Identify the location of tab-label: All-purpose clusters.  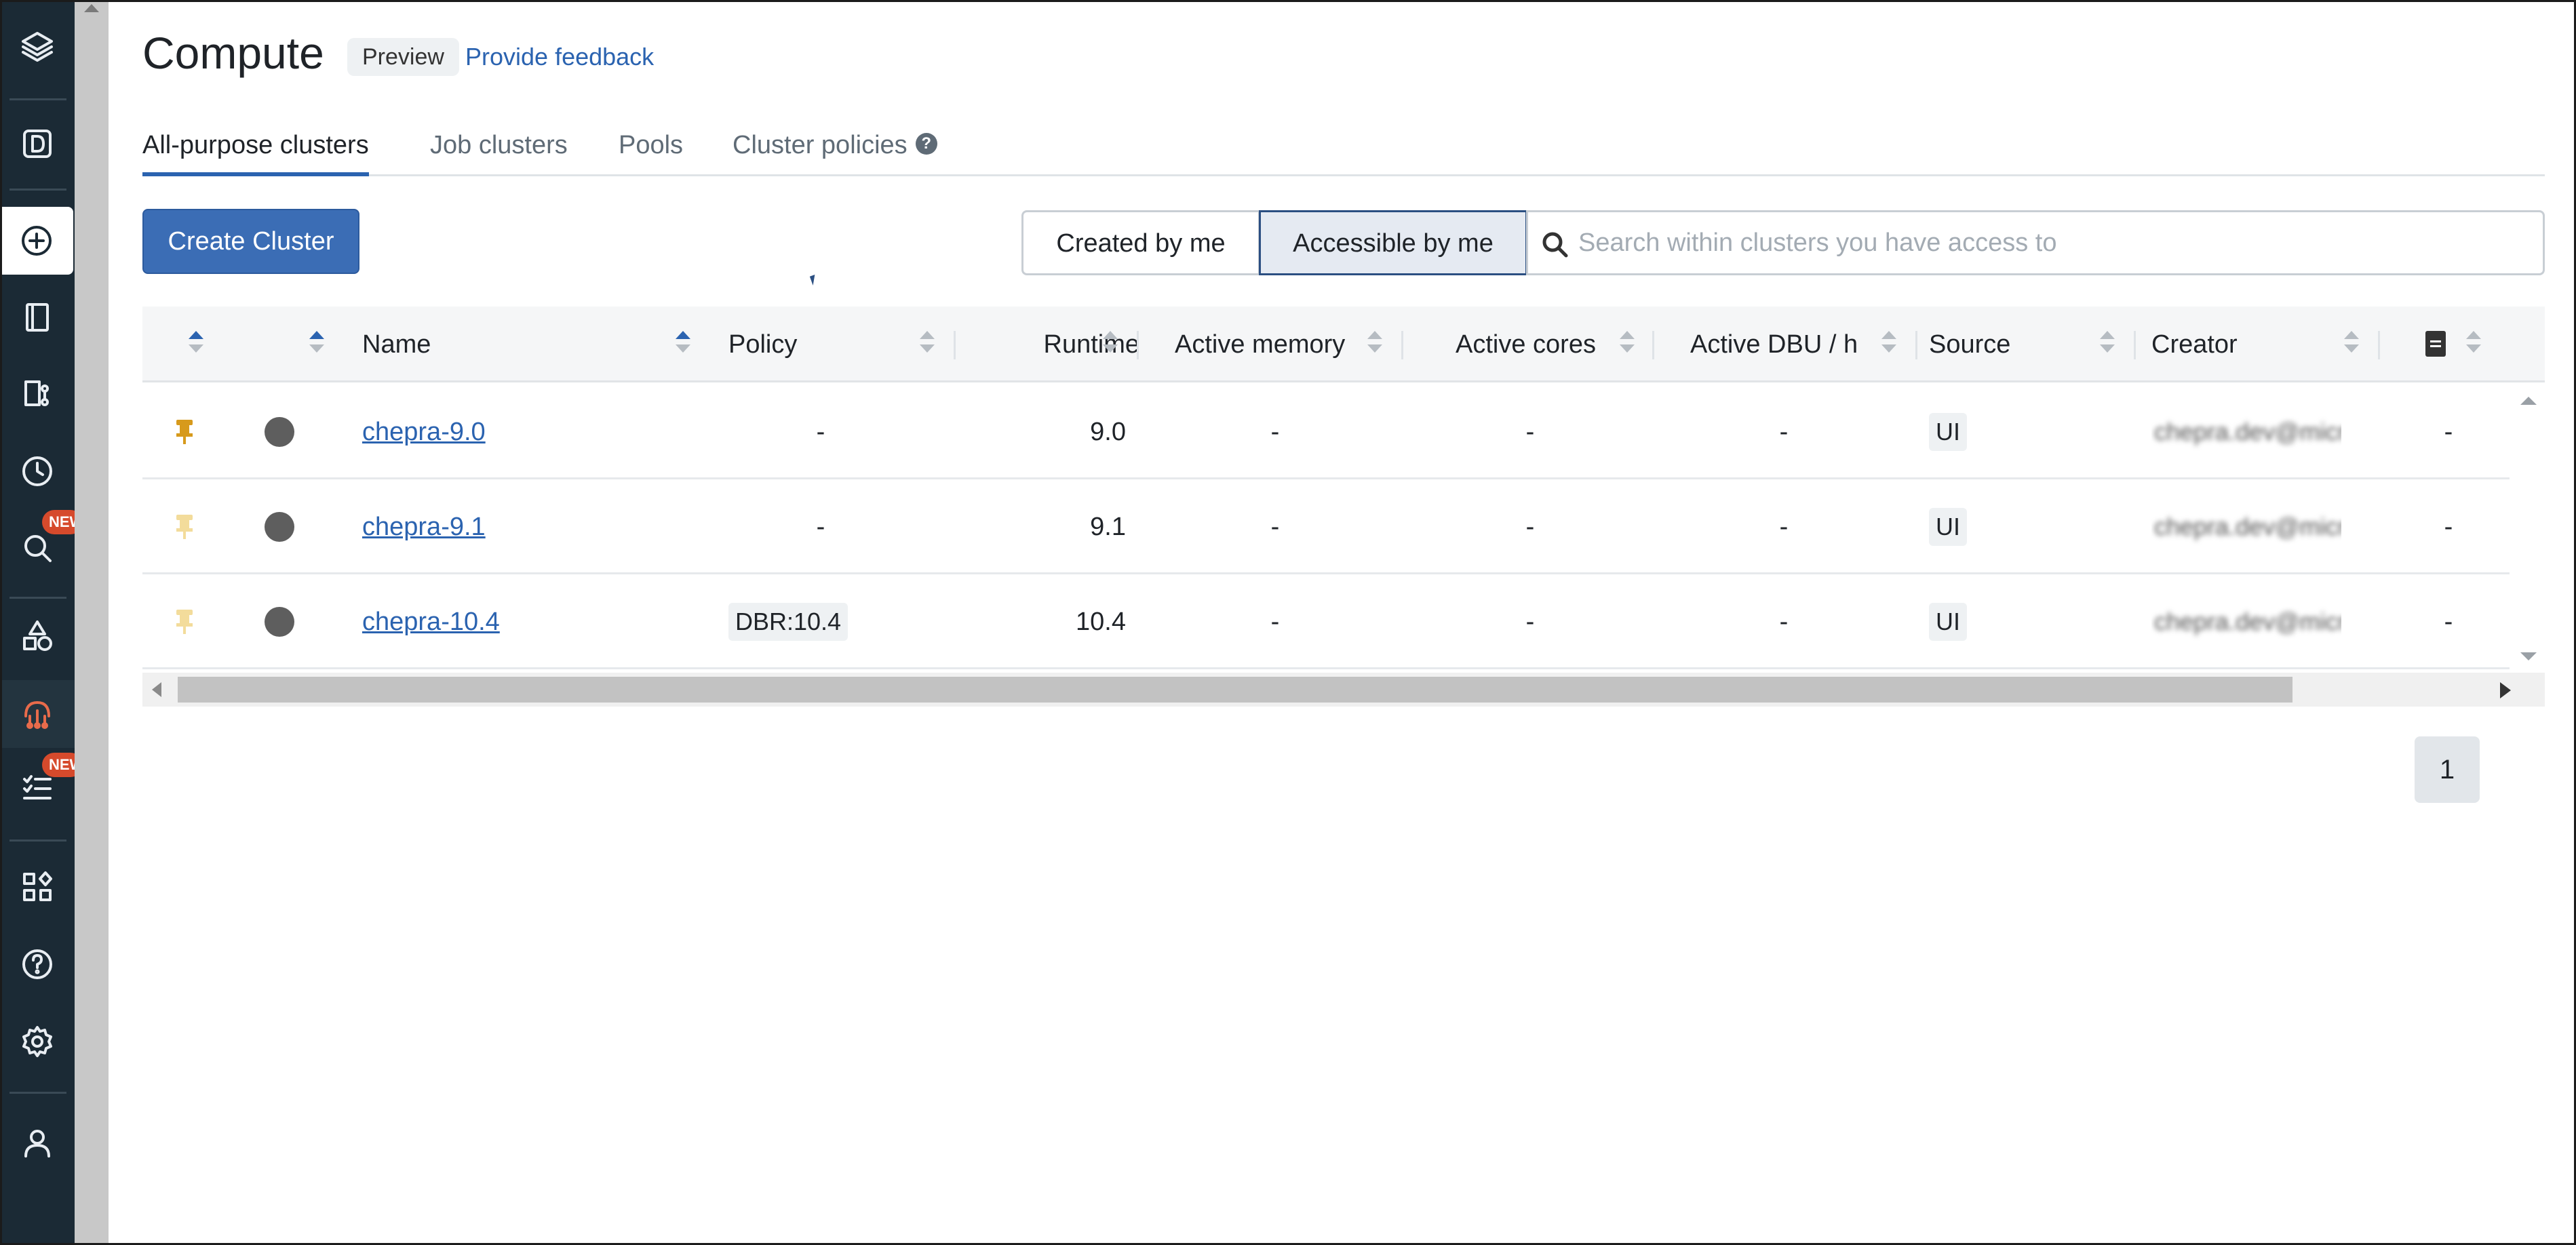
(255, 145).